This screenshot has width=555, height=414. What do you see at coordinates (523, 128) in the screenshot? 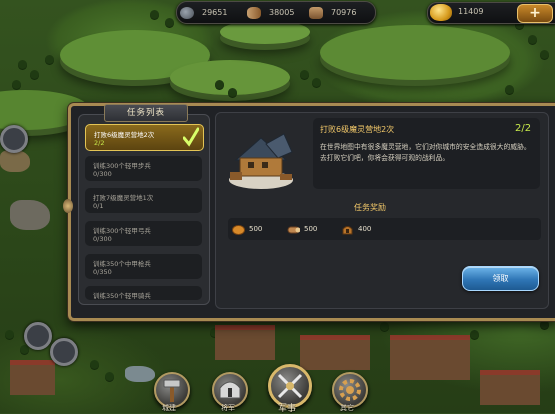
I see `detail-progress: 2/2` at bounding box center [523, 128].